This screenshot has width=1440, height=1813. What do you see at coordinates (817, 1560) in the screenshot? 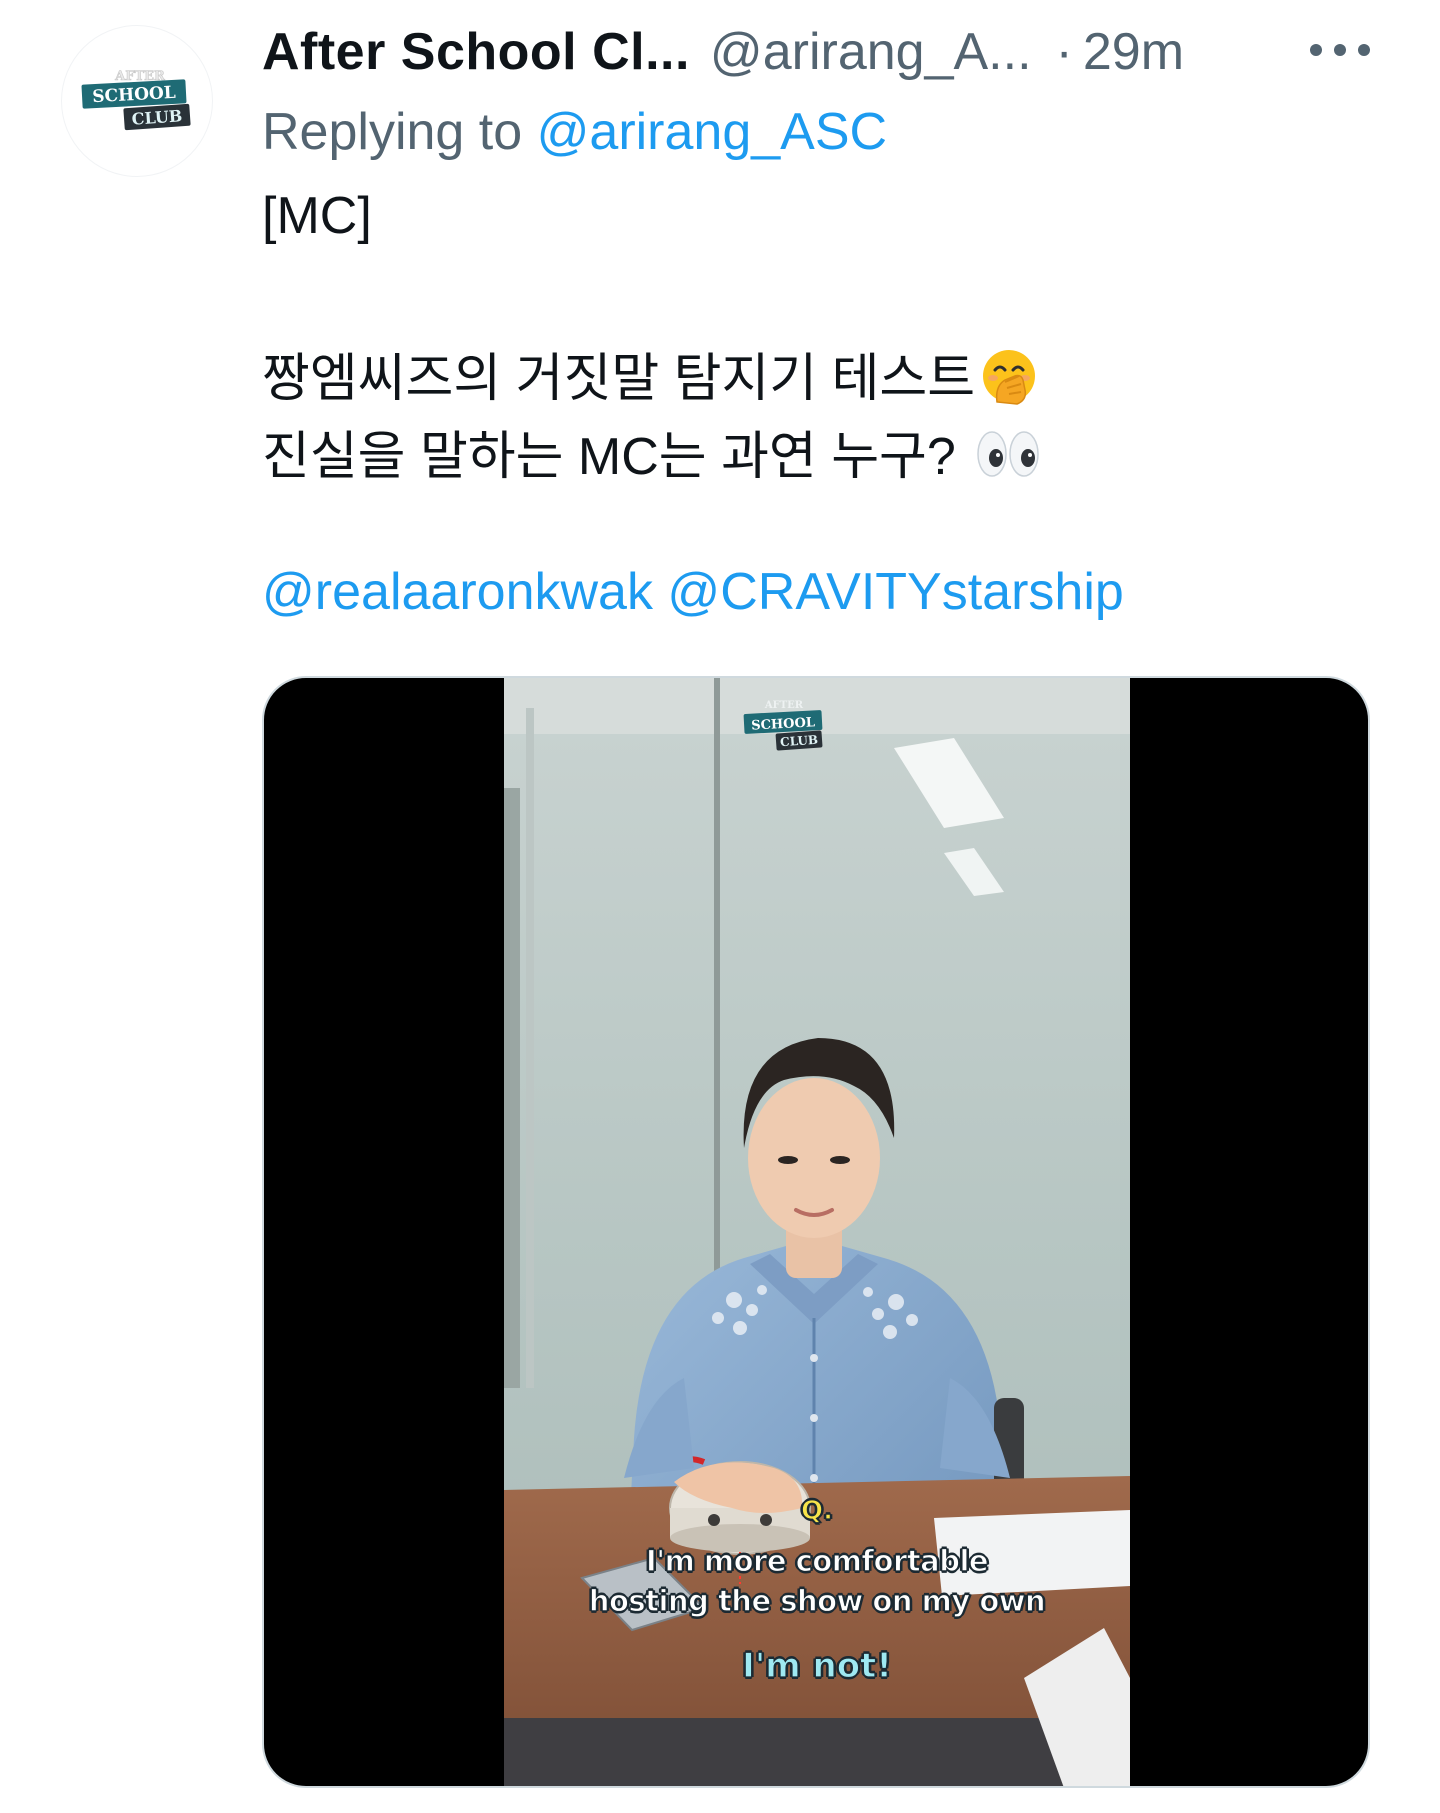
I see `caption-line-1: I'm more comfortable` at bounding box center [817, 1560].